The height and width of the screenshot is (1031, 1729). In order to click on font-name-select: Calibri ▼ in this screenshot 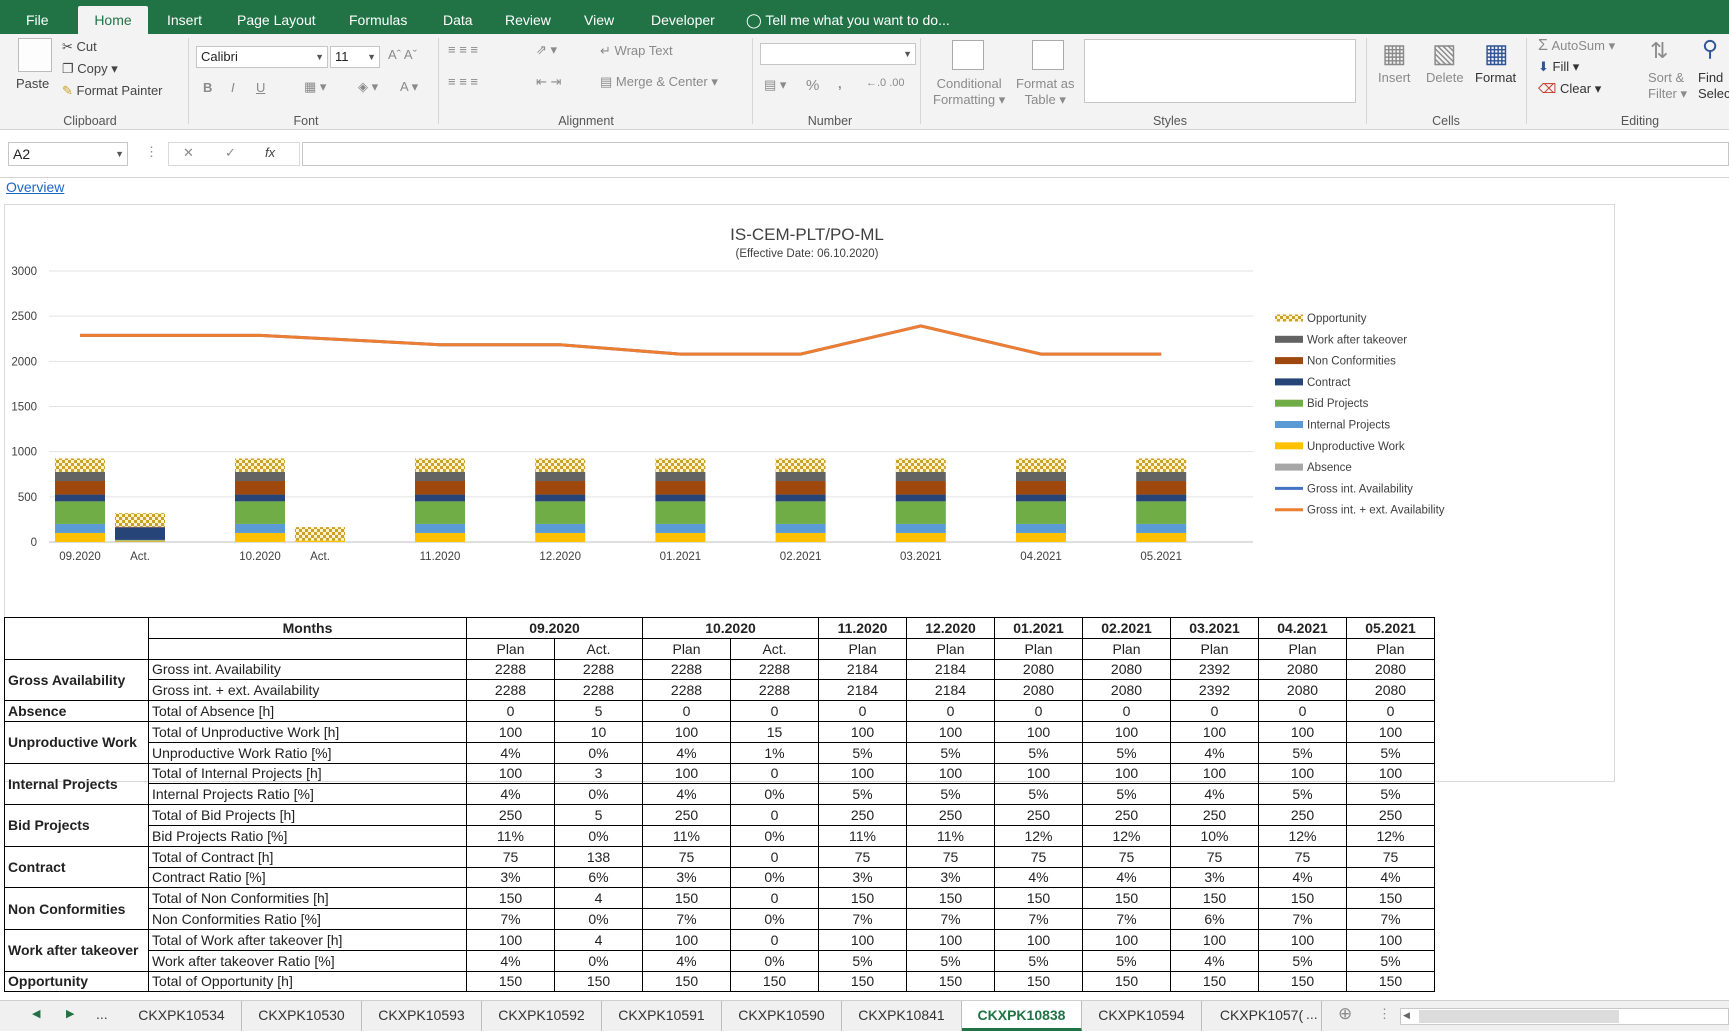, I will do `click(262, 57)`.